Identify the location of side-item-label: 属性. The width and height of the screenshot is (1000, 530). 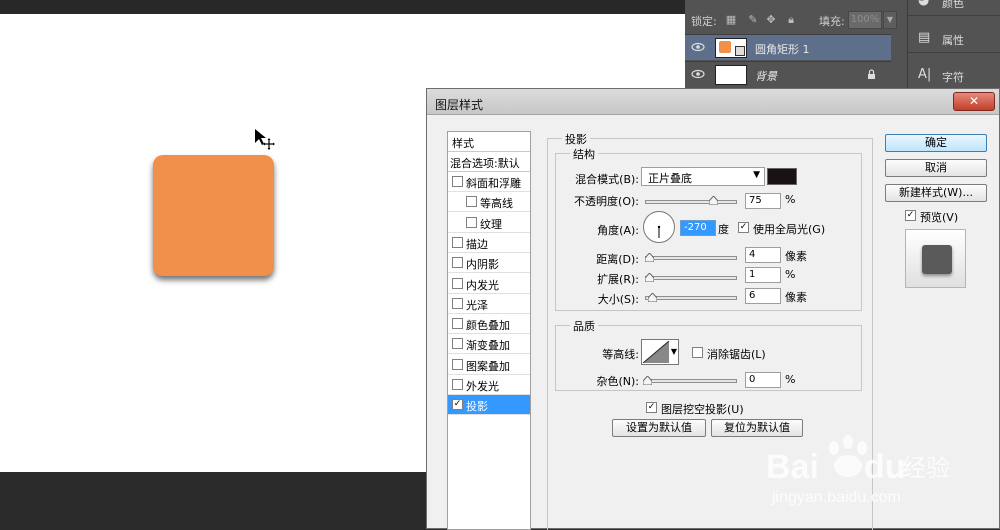
(953, 40).